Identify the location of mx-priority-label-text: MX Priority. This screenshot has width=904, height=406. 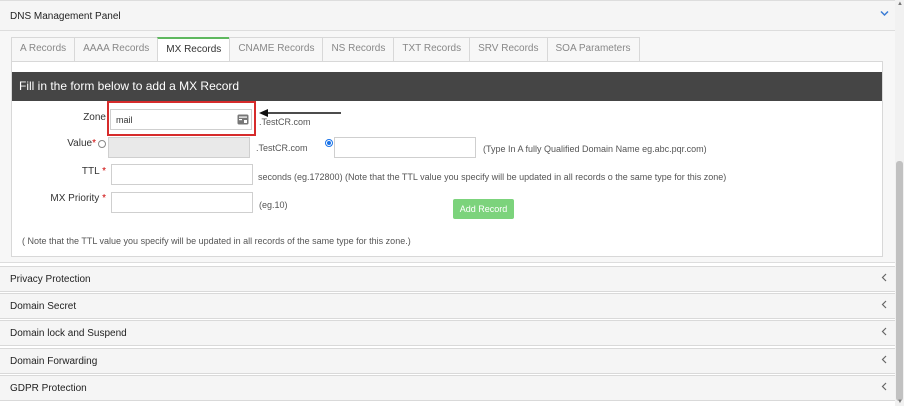
(75, 198).